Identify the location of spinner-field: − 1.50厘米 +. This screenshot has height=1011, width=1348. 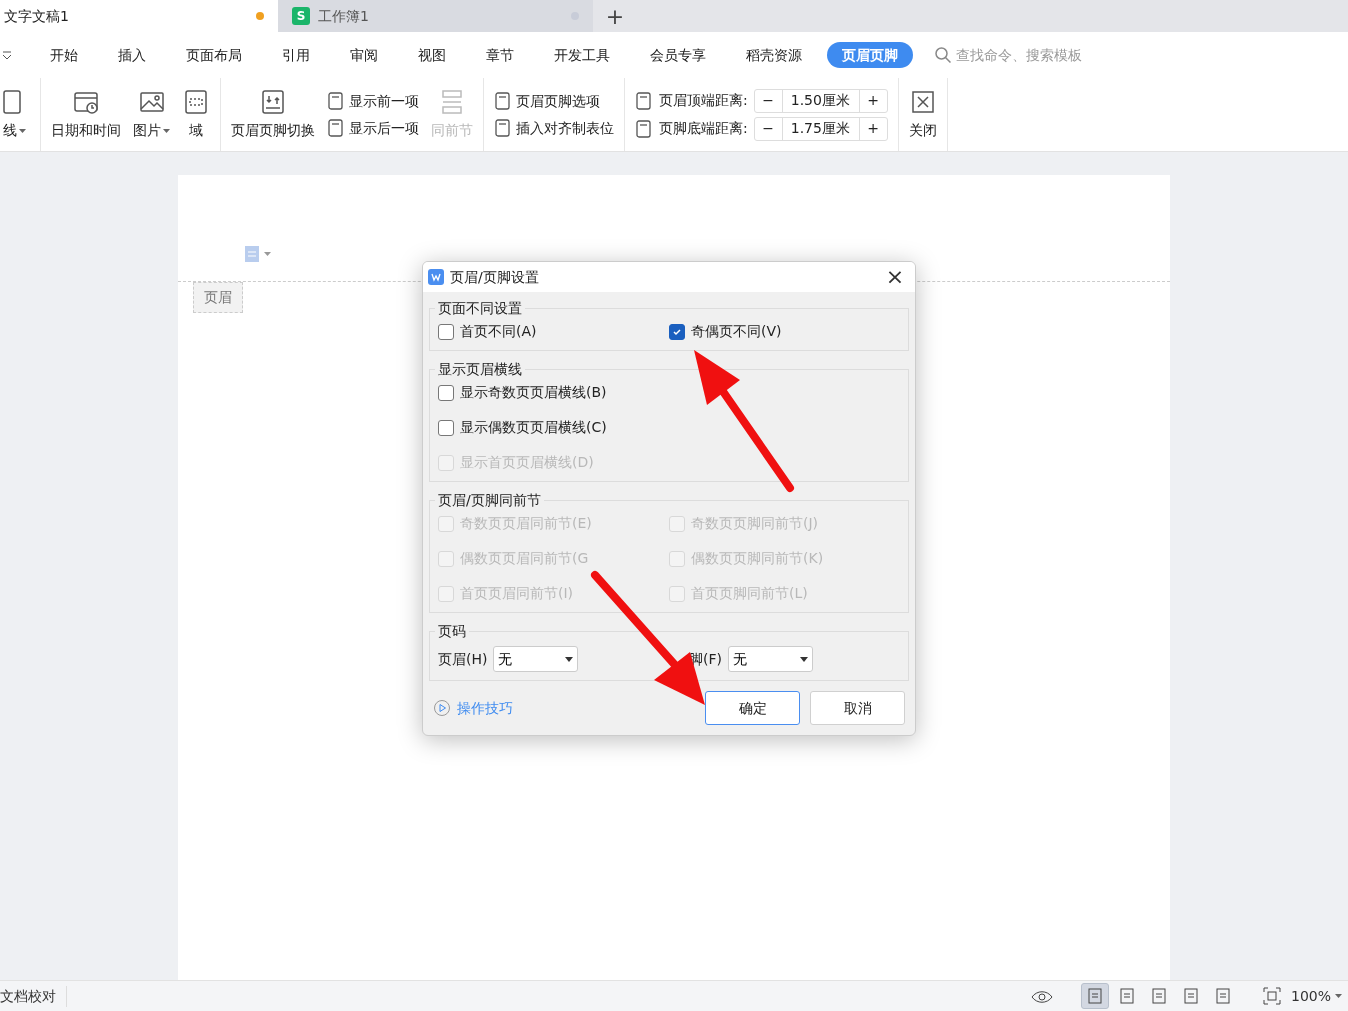
(820, 100).